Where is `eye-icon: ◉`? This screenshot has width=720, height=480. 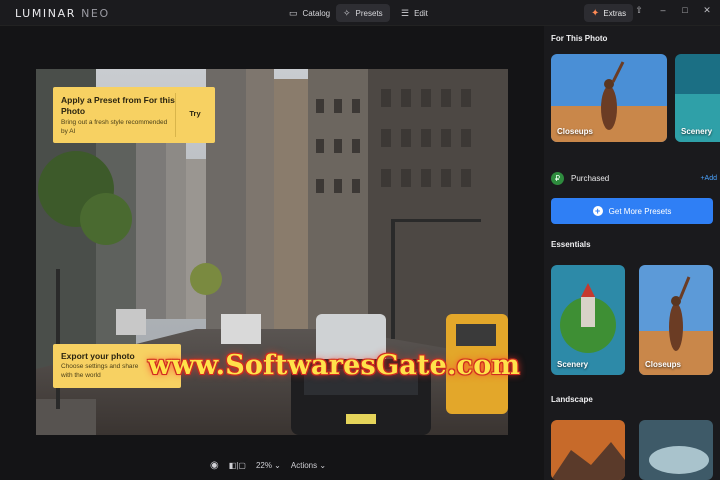 eye-icon: ◉ is located at coordinates (214, 465).